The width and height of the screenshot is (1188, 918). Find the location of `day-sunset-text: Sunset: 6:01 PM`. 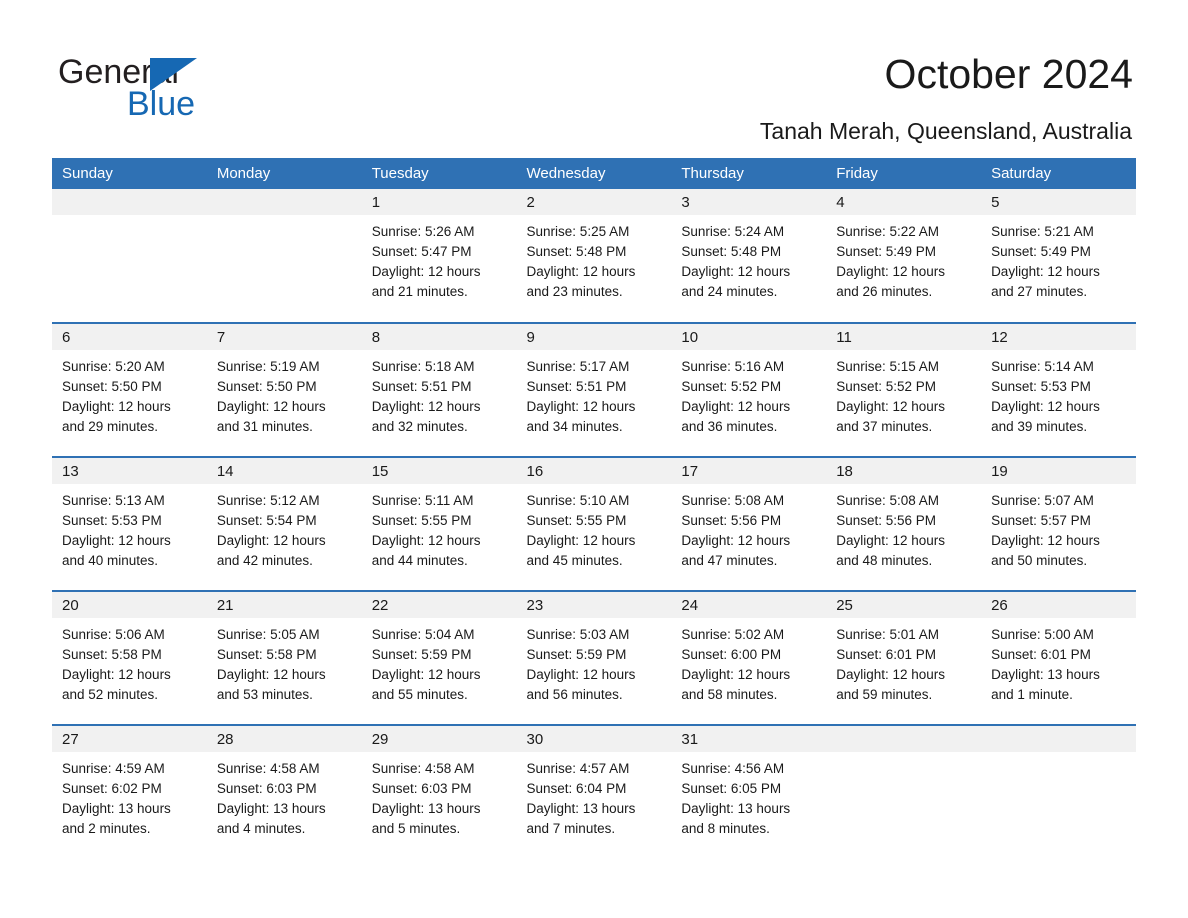

day-sunset-text: Sunset: 6:01 PM is located at coordinates (886, 654).